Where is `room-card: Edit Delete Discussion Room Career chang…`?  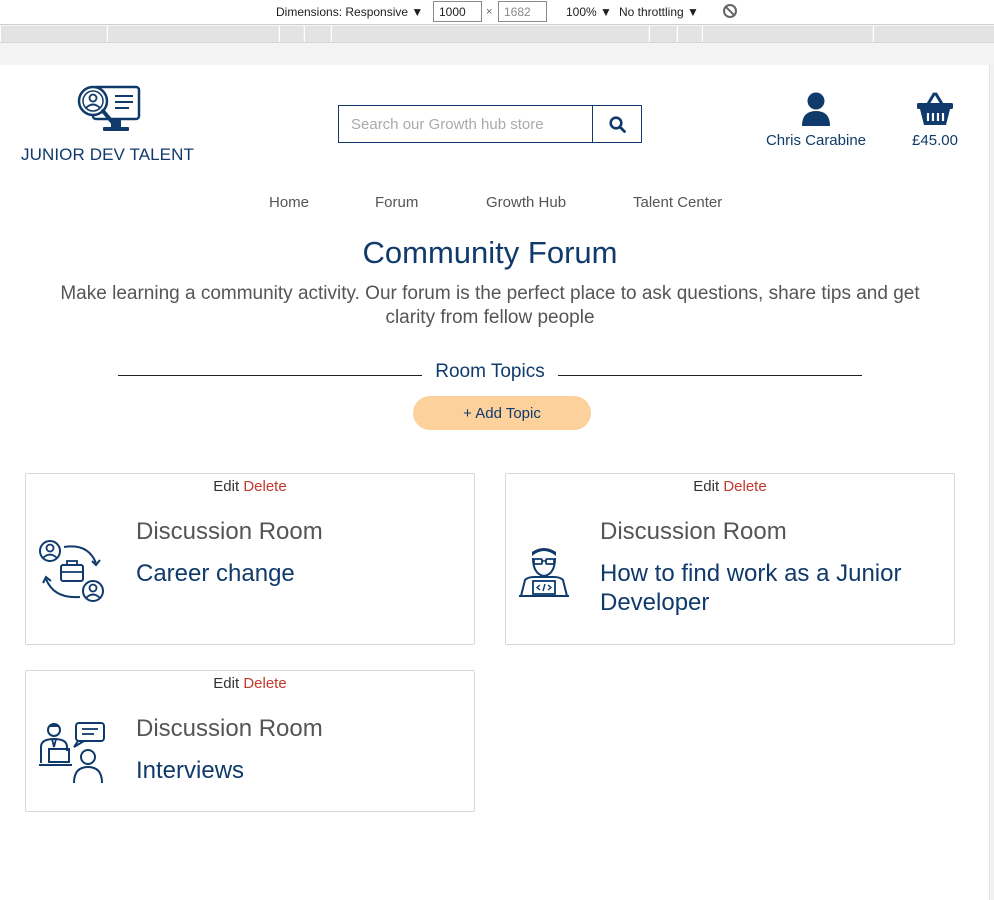
room-card: Edit Delete Discussion Room Career chang… is located at coordinates (250, 559).